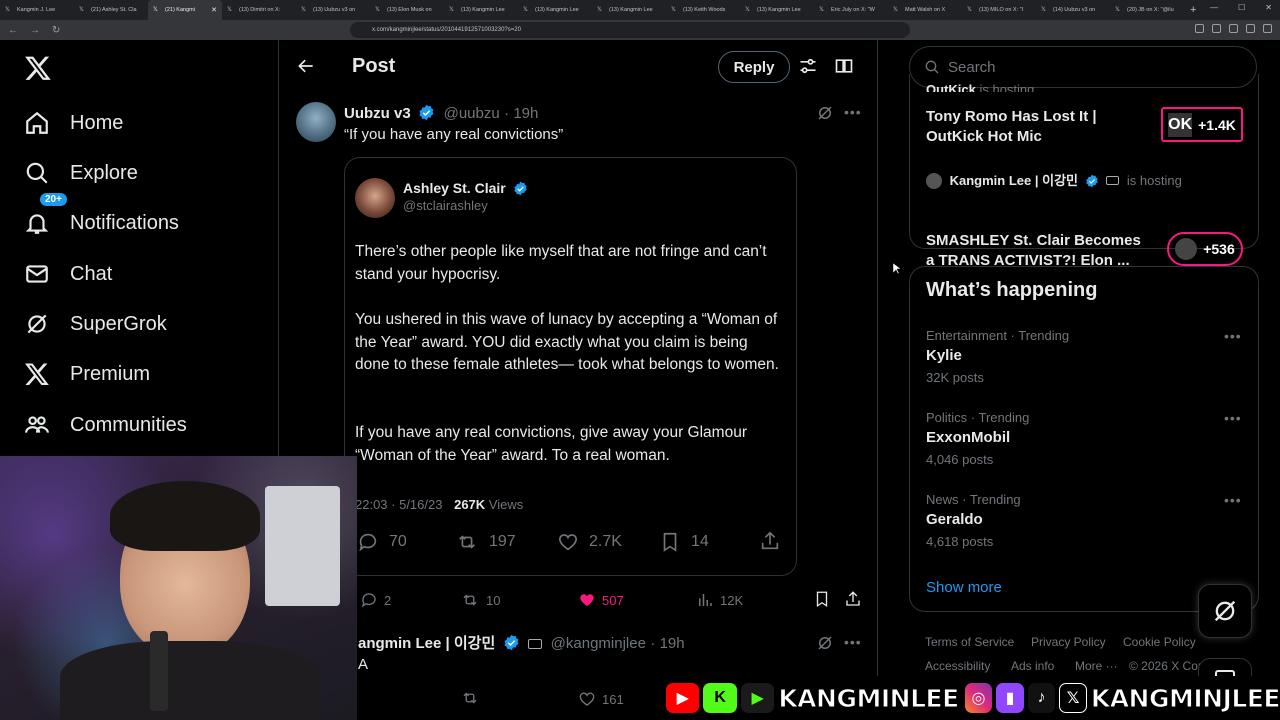 The width and height of the screenshot is (1280, 720). Describe the element at coordinates (111, 10) in the screenshot. I see `browser-tab: 𝕏 (21) Ashley St. Cla` at that location.